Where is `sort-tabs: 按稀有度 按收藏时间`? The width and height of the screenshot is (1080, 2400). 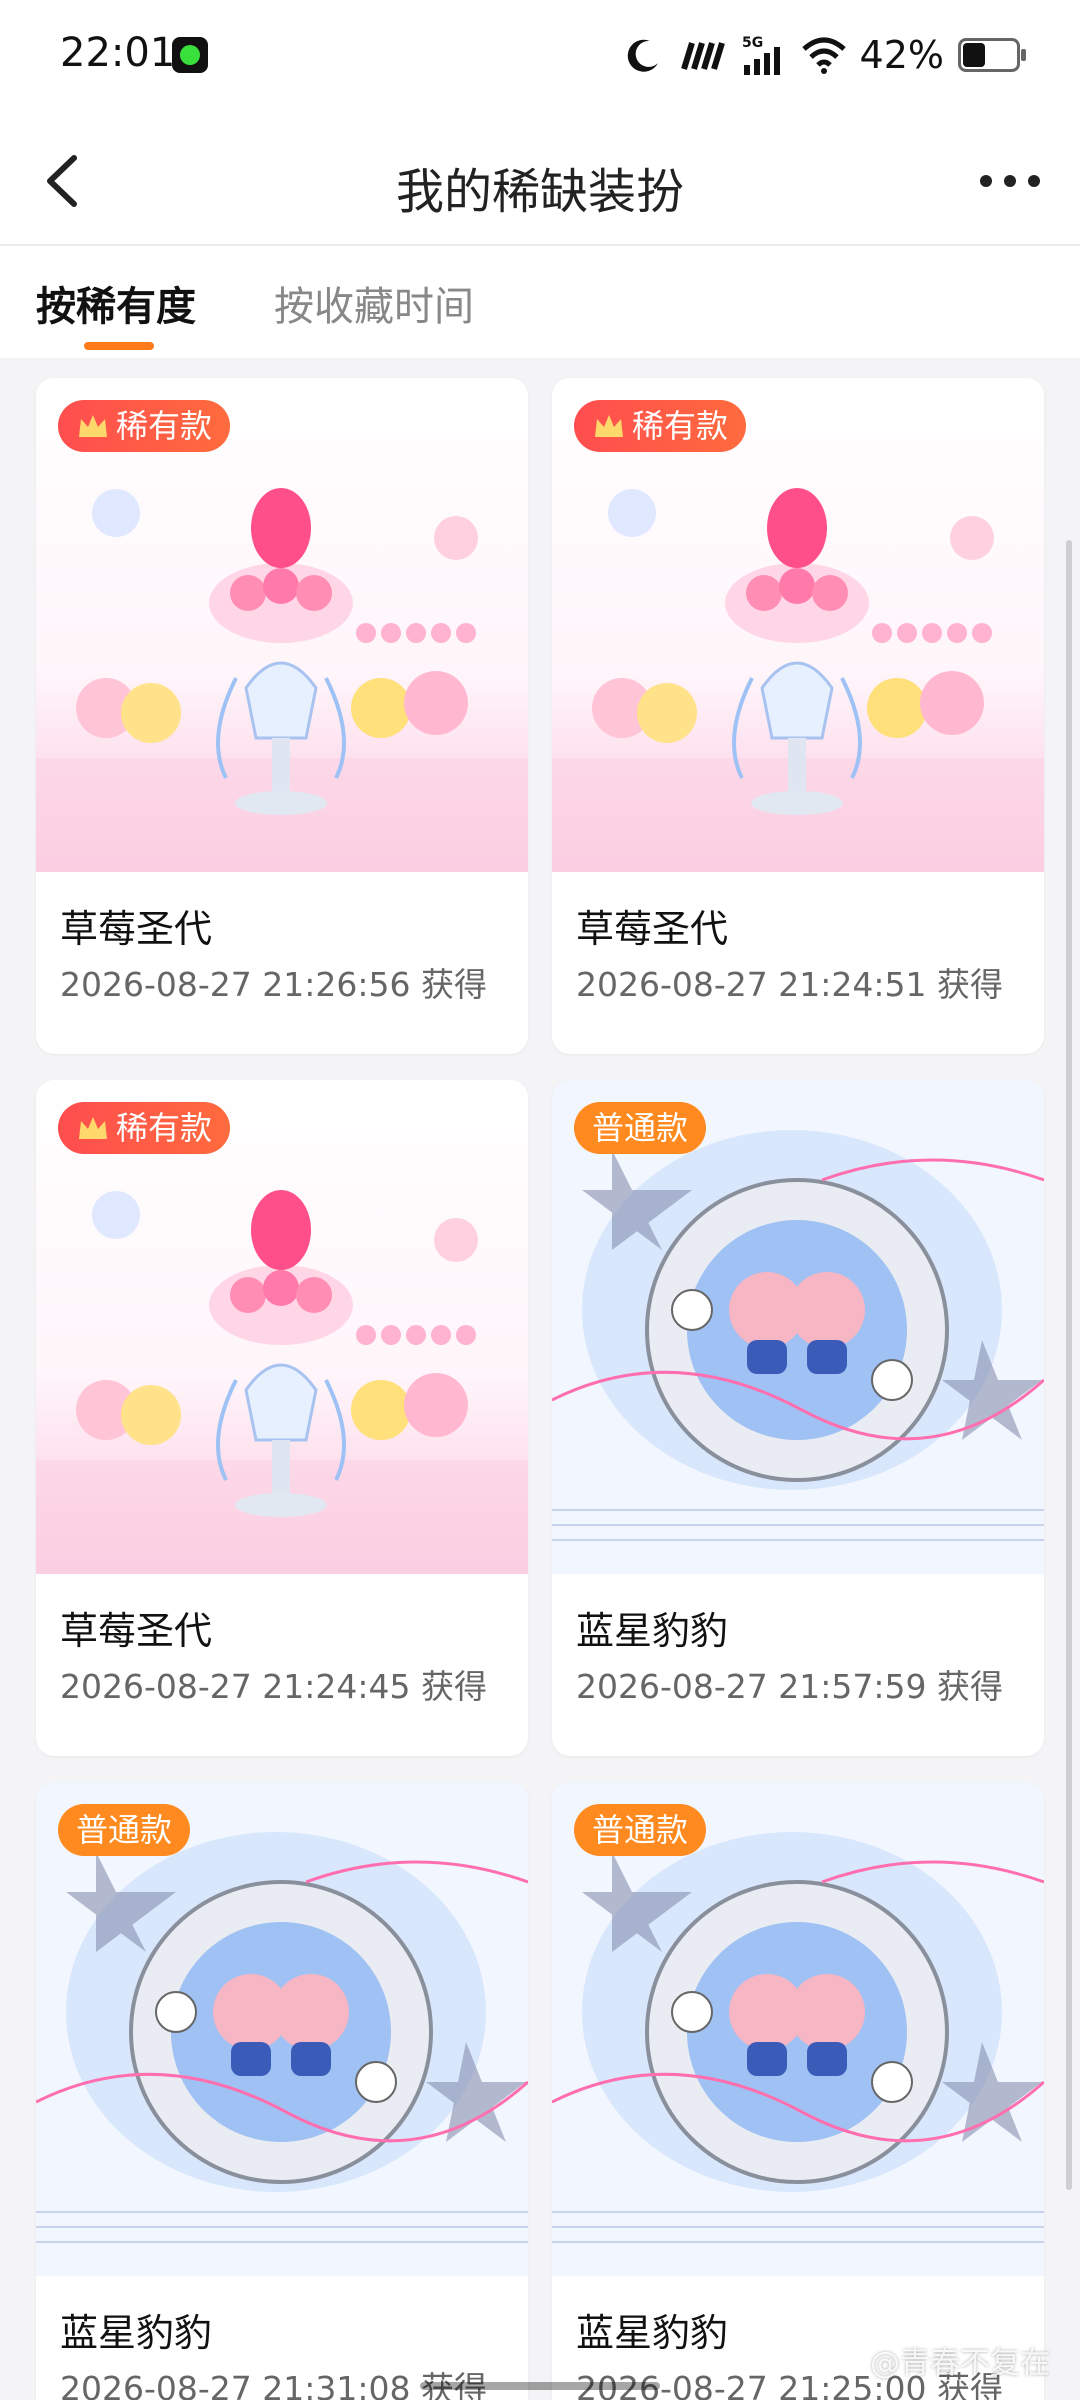 sort-tabs: 按稀有度 按收藏时间 is located at coordinates (540, 302).